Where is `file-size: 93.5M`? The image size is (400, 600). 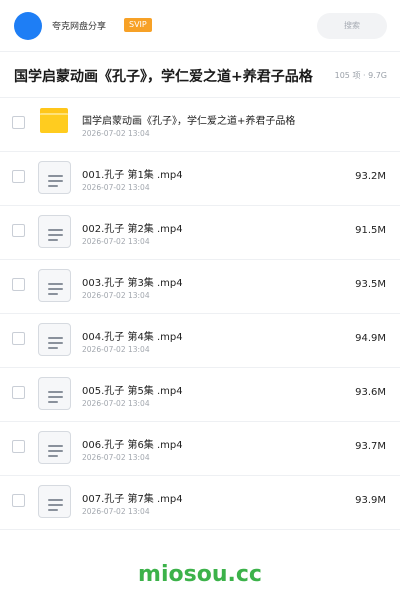 file-size: 93.5M is located at coordinates (370, 284).